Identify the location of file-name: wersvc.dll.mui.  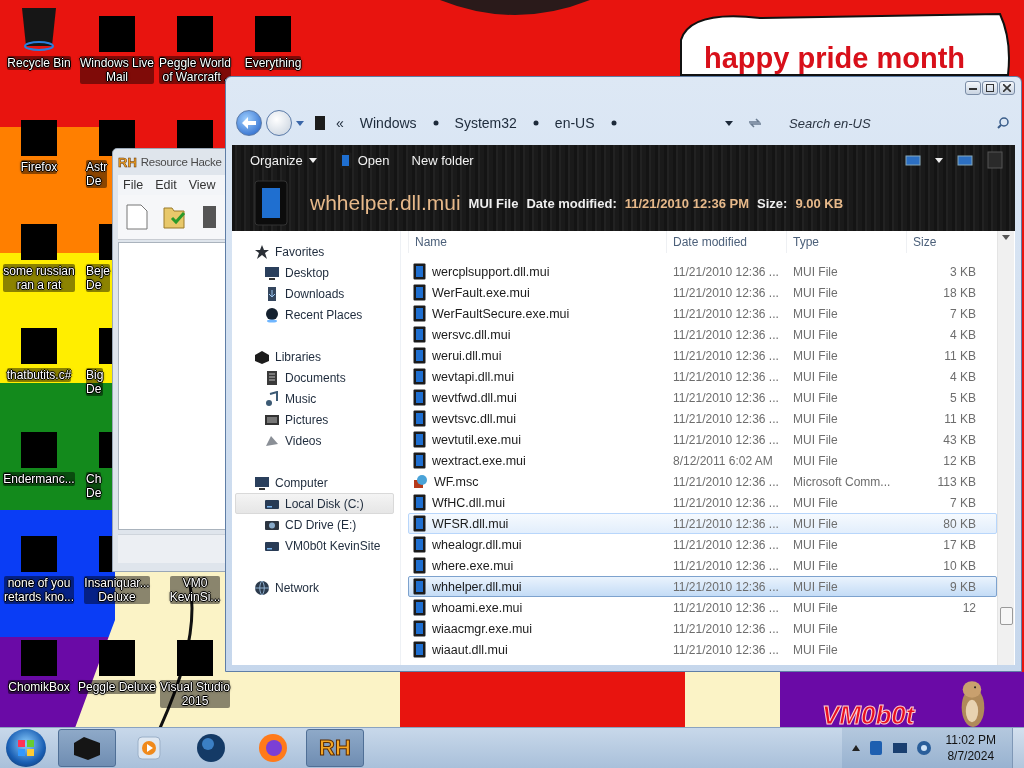
(471, 334).